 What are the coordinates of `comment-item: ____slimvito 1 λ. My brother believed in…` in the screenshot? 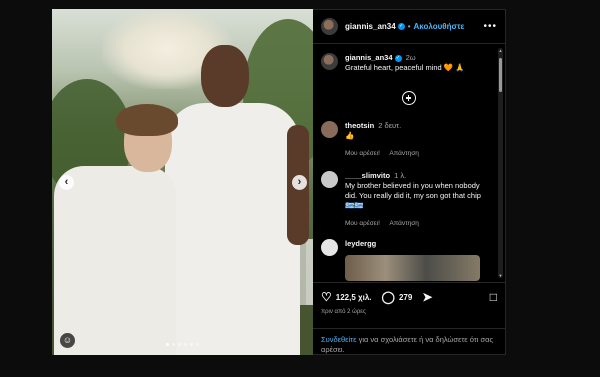 It's located at (409, 200).